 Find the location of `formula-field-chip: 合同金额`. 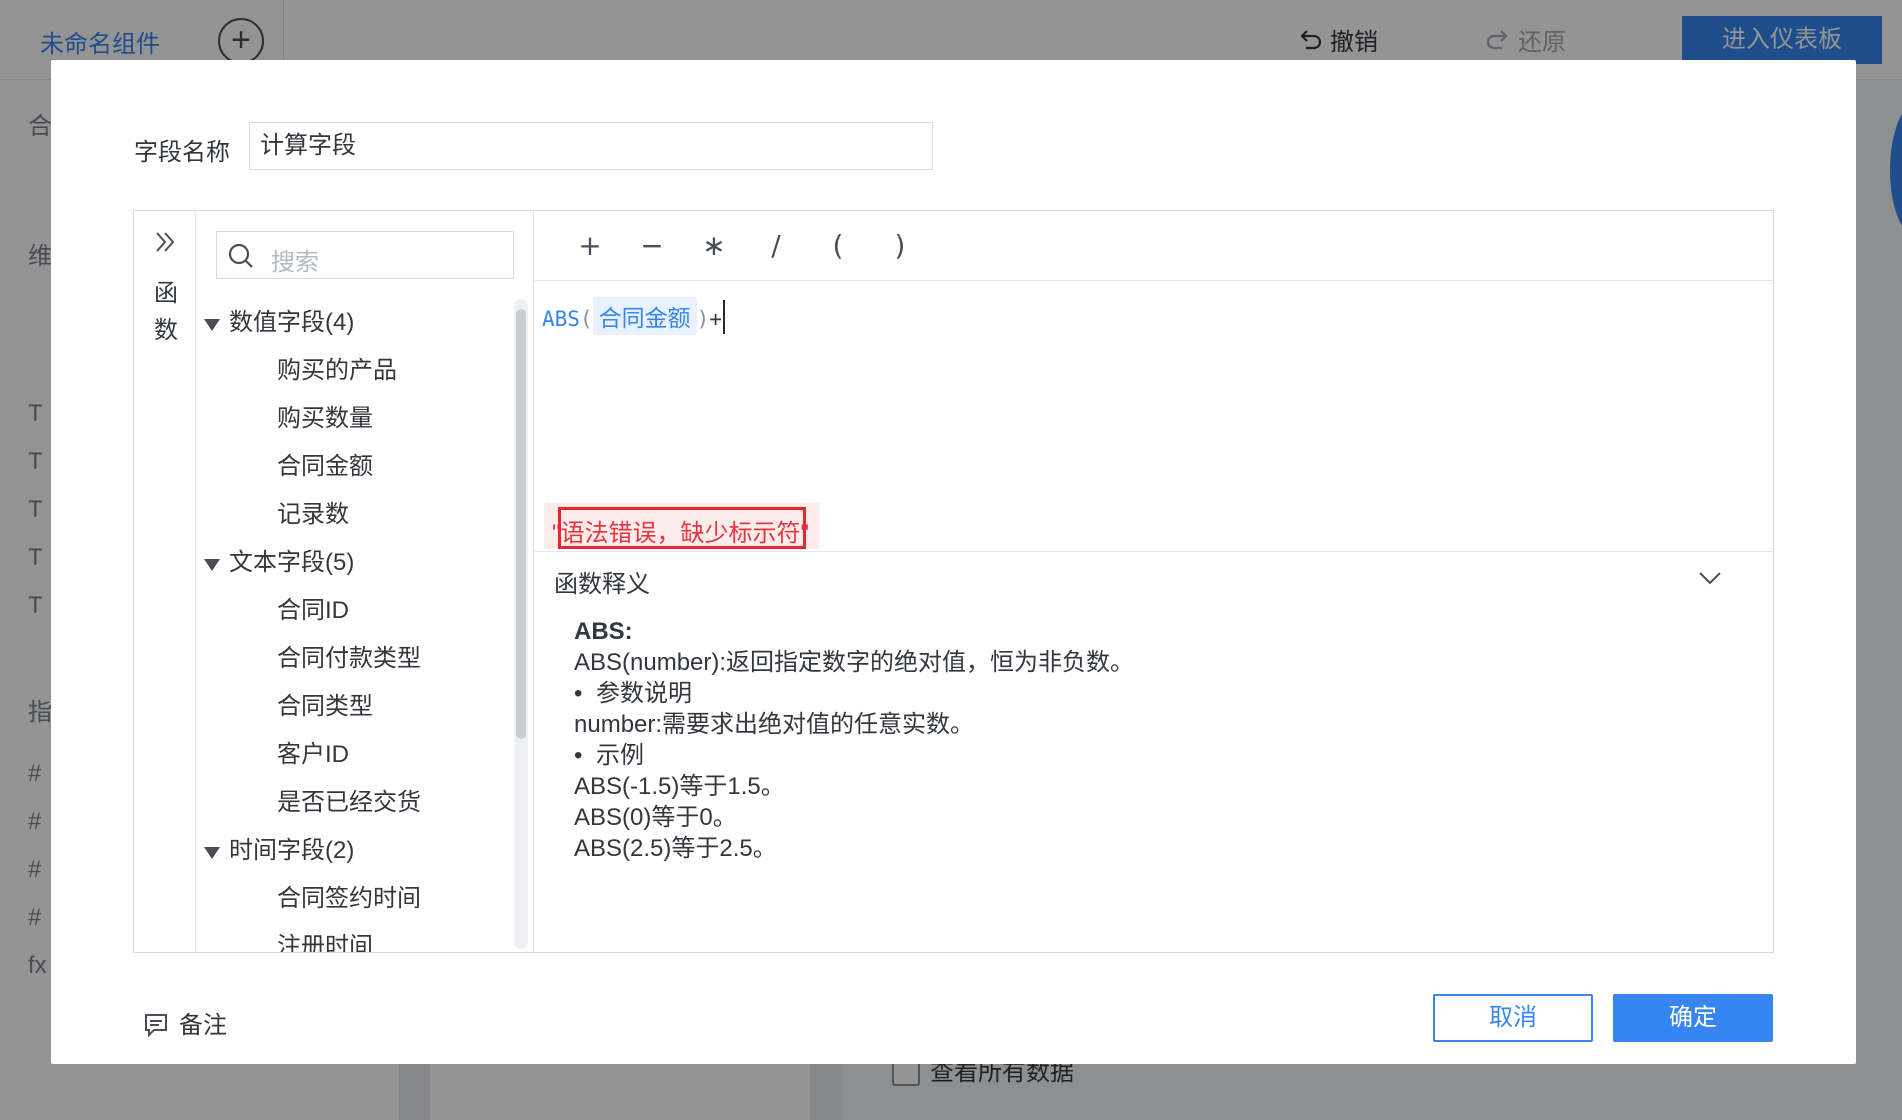

formula-field-chip: 合同金额 is located at coordinates (644, 316).